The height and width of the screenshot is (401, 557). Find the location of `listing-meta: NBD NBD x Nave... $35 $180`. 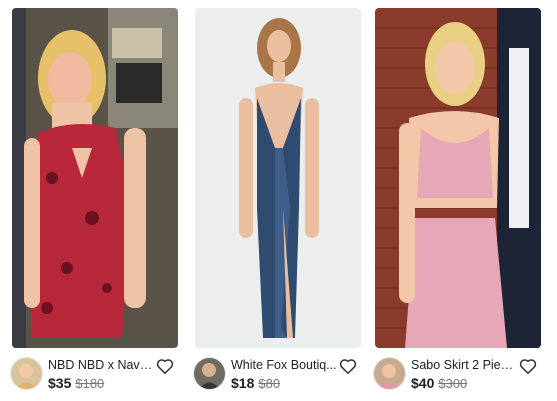

listing-meta: NBD NBD x Nave... $35 $180 is located at coordinates (94, 378).